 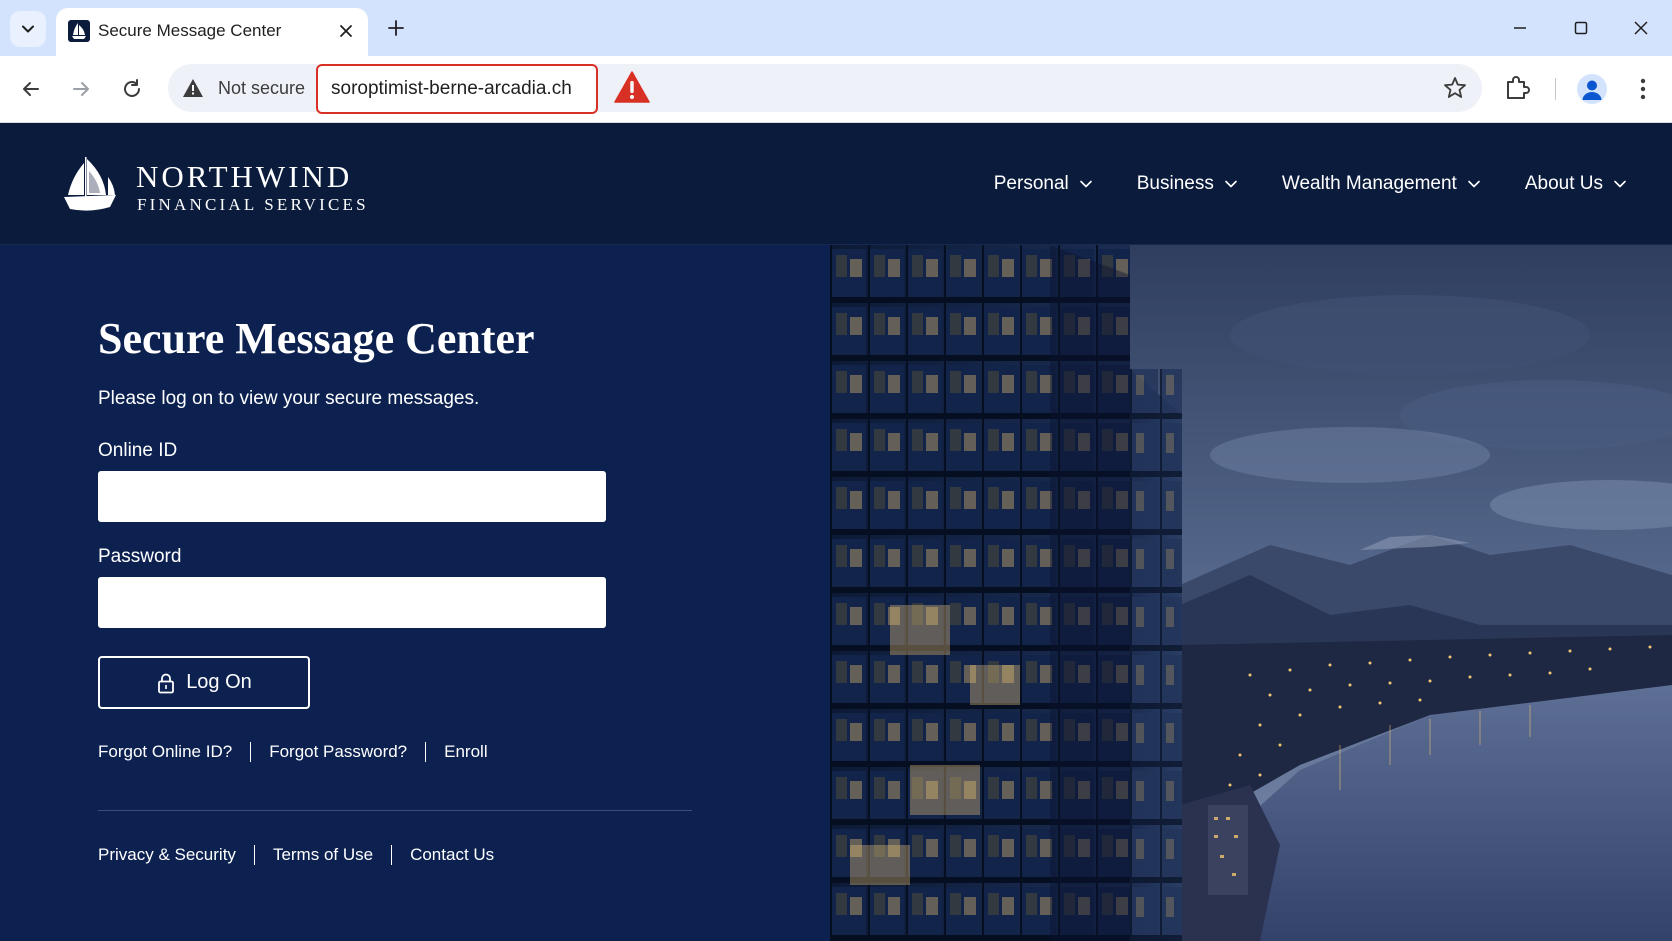 I want to click on nav-item-personal: Personal, so click(x=1043, y=184).